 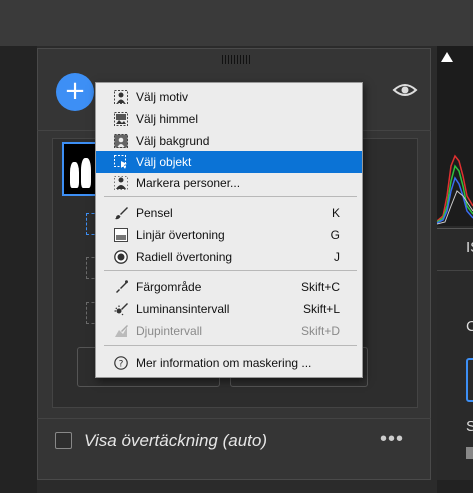 What do you see at coordinates (121, 257) in the screenshot?
I see `radial-gradient-icon` at bounding box center [121, 257].